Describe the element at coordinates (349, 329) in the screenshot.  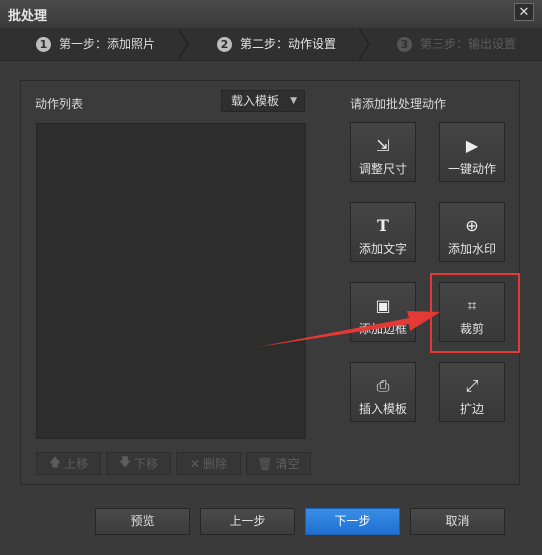
I see `annotation-arrow-icon` at that location.